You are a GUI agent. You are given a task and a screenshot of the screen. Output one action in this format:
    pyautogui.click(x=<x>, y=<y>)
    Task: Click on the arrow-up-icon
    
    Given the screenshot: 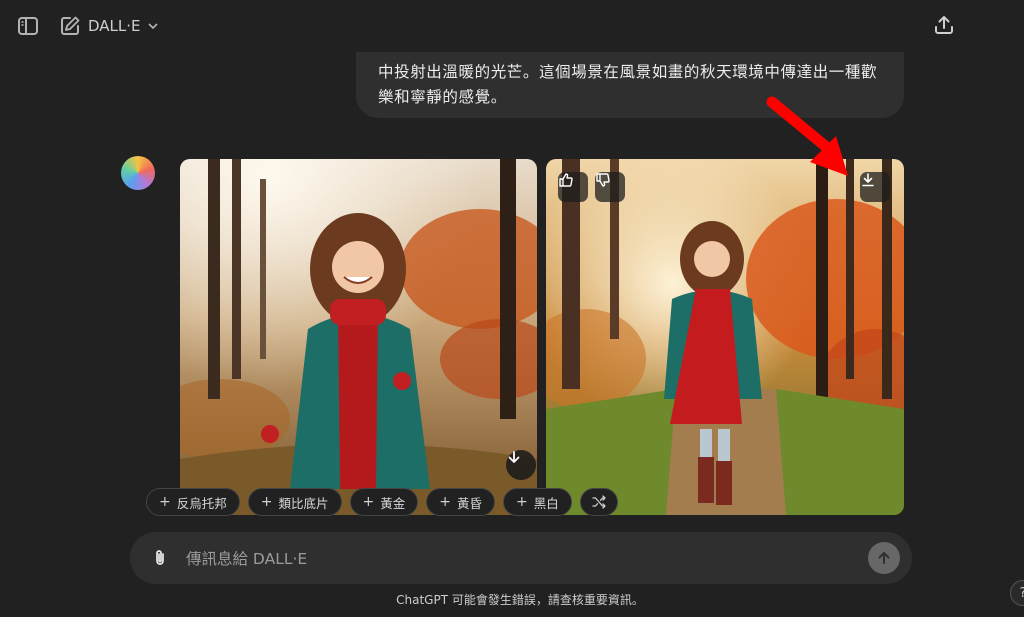 What is the action you would take?
    pyautogui.click(x=884, y=558)
    